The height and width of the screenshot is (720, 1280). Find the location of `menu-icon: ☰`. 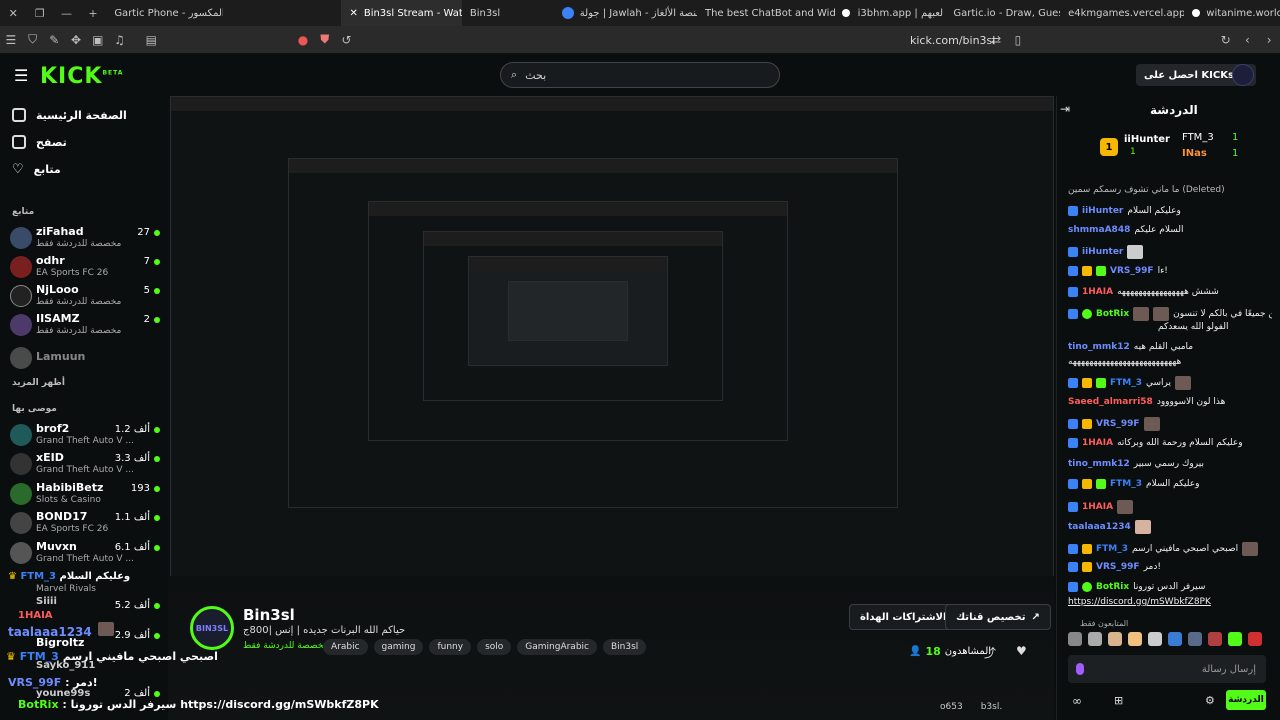

menu-icon: ☰ is located at coordinates (11, 40).